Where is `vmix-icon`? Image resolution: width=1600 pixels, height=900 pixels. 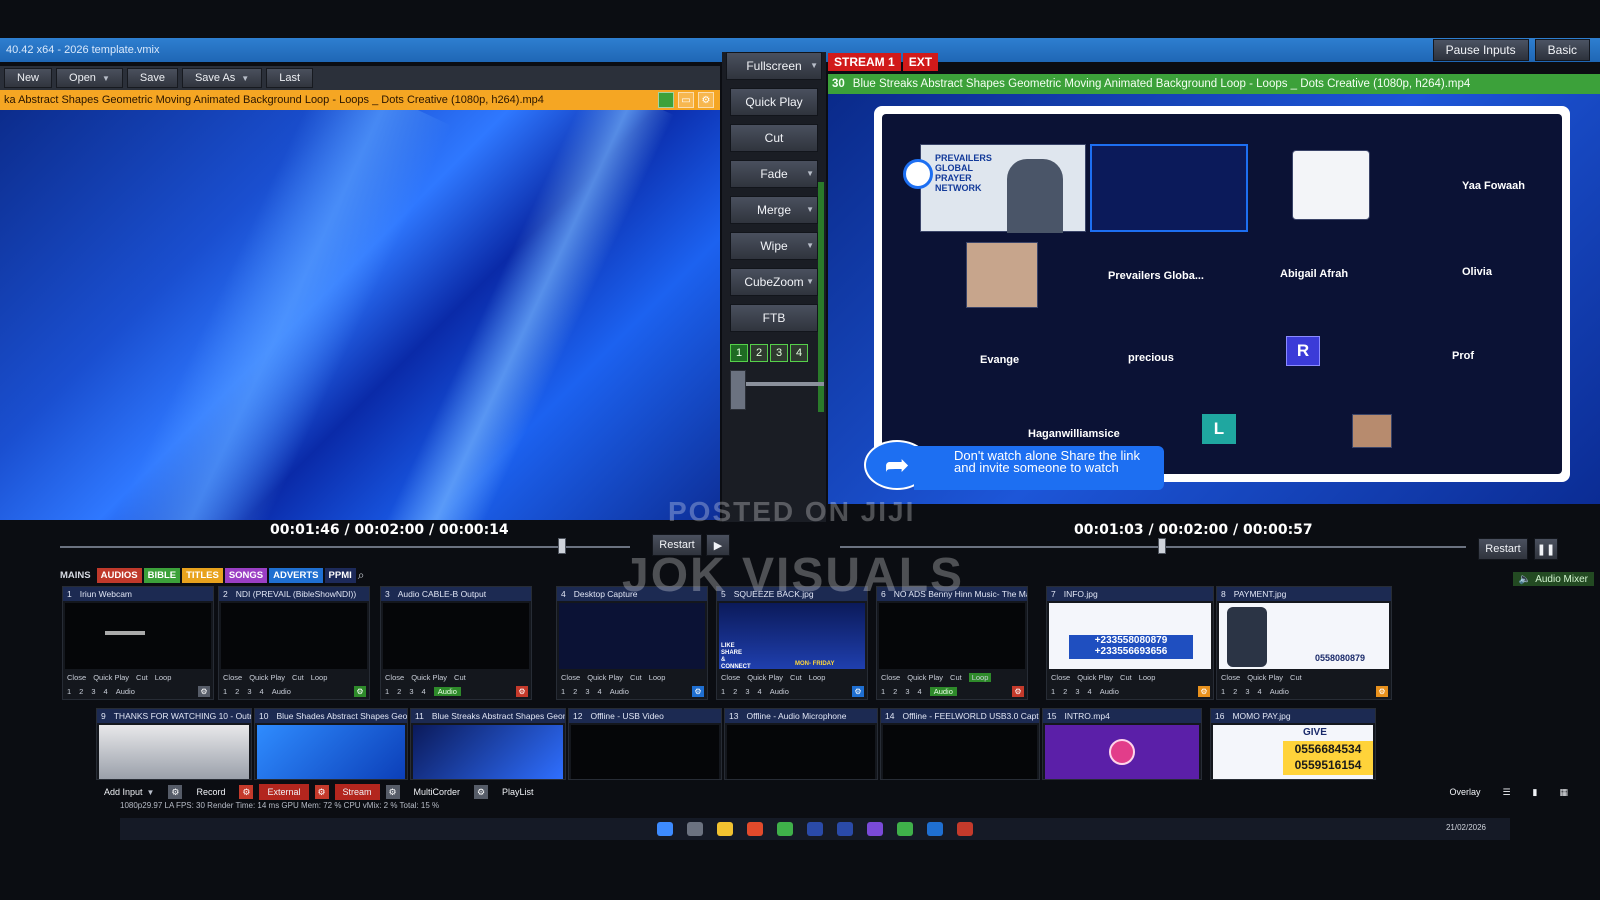 vmix-icon is located at coordinates (935, 829).